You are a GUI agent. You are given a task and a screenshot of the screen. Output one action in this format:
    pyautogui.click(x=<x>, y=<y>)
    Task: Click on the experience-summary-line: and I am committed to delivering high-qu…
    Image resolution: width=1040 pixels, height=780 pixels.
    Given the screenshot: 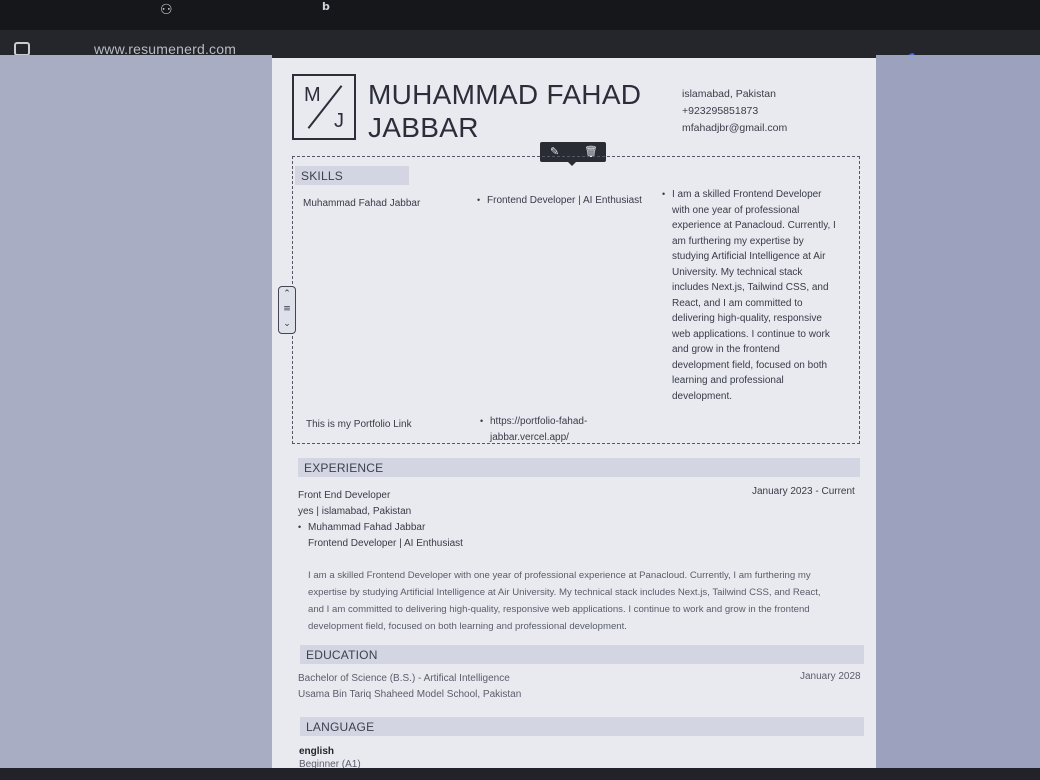 What is the action you would take?
    pyautogui.click(x=559, y=609)
    